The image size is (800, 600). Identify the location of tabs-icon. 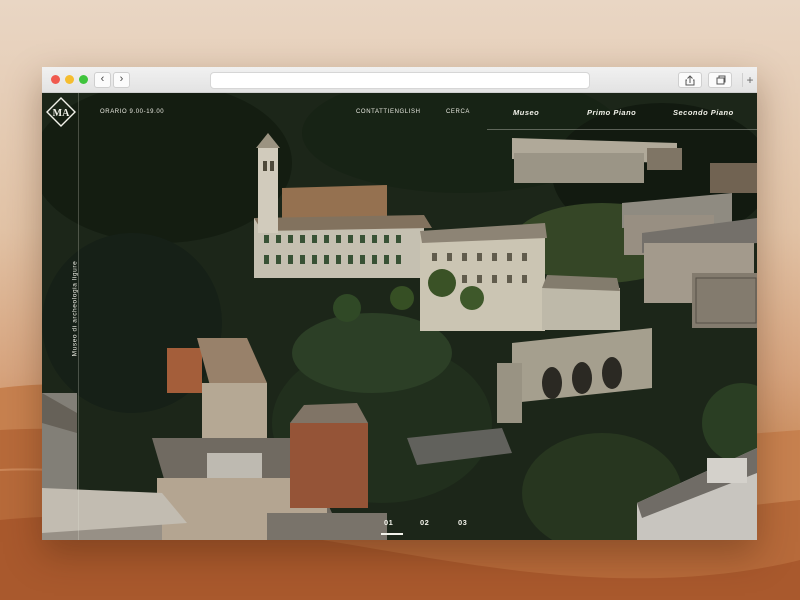
(721, 80).